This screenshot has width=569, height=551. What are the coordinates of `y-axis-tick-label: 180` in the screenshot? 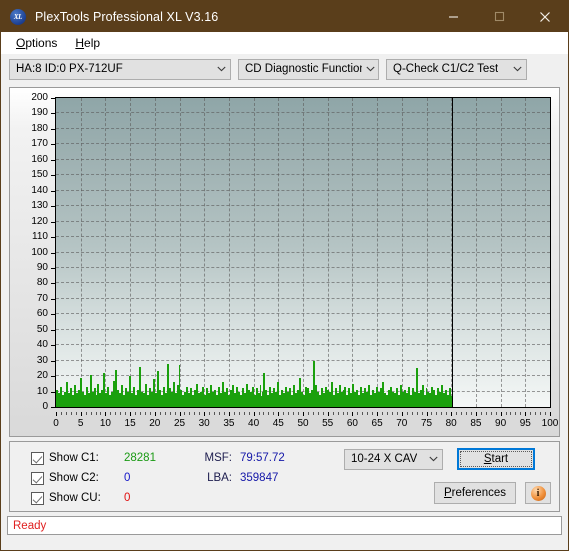 It's located at (39, 128).